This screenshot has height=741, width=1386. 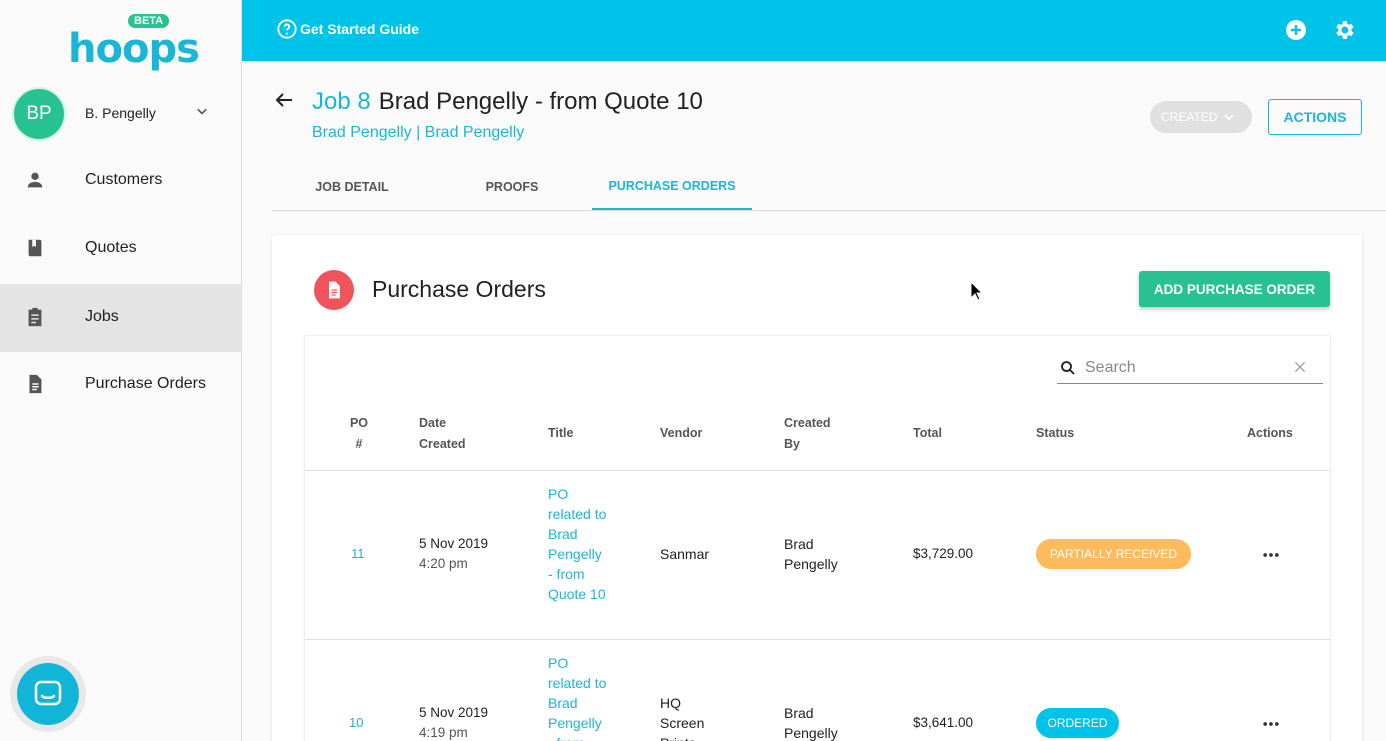 What do you see at coordinates (287, 29) in the screenshot?
I see `help-icon` at bounding box center [287, 29].